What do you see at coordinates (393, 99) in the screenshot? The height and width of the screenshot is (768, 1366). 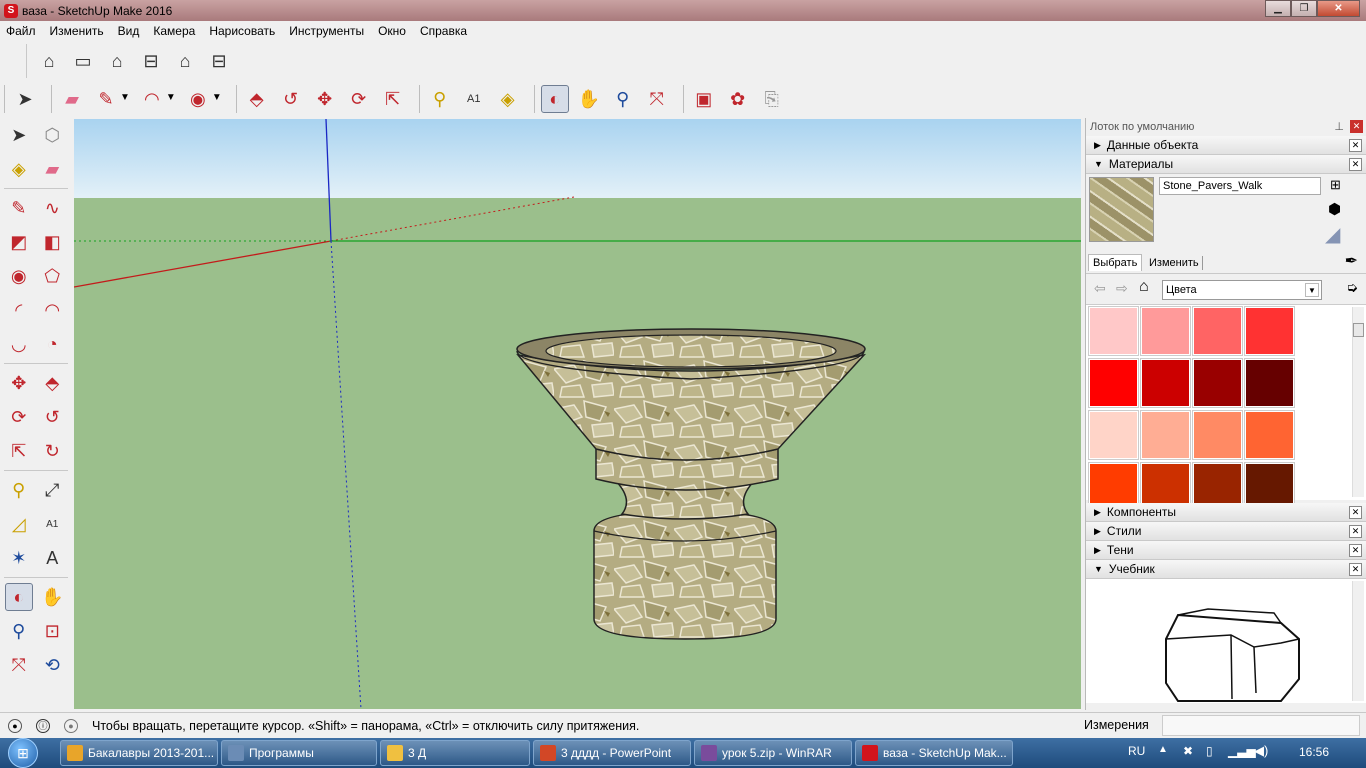 I see `scale-icon: ⇱` at bounding box center [393, 99].